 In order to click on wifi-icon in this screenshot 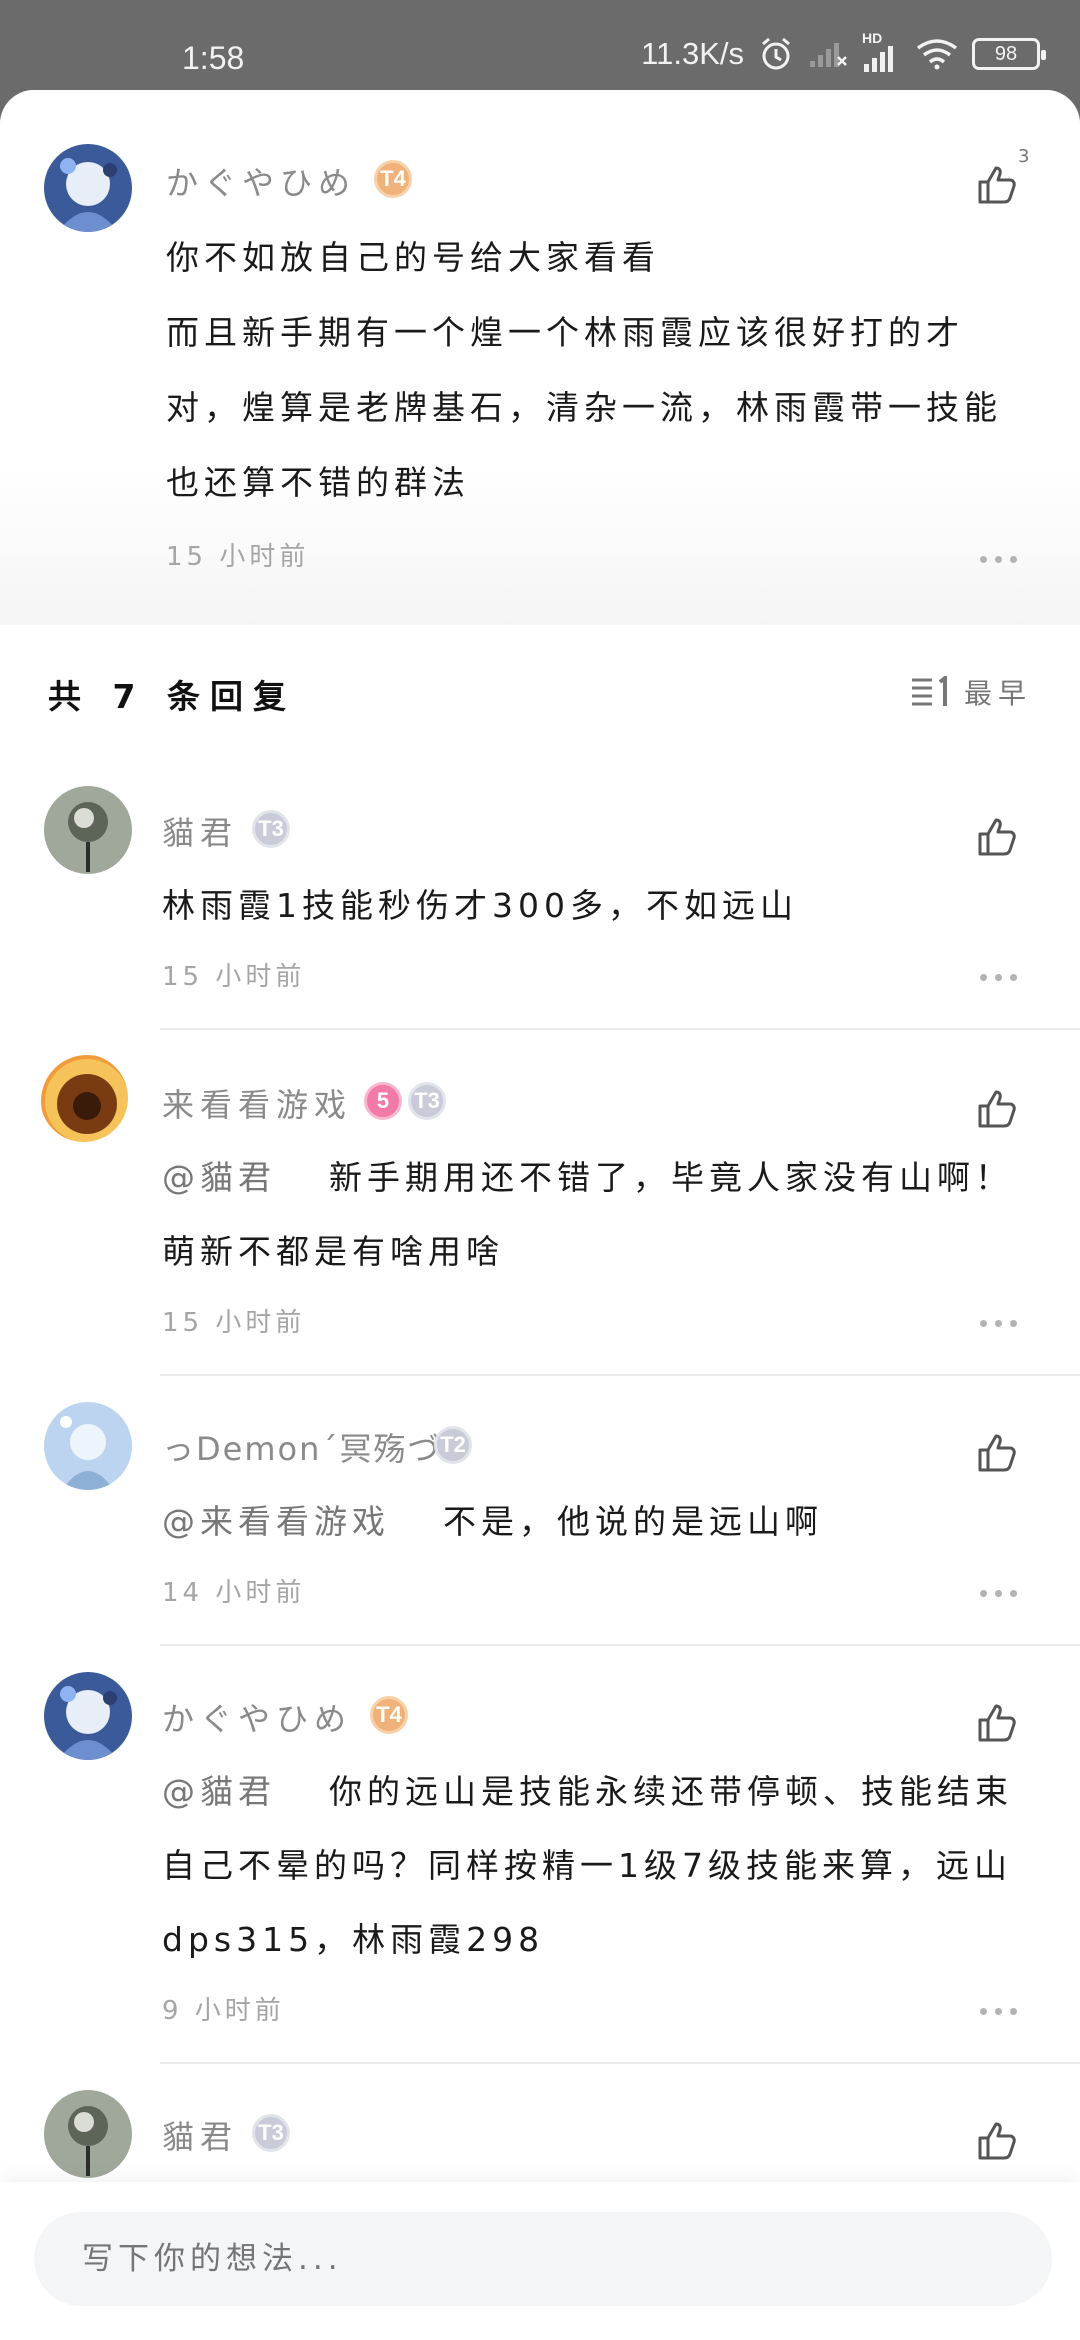, I will do `click(937, 54)`.